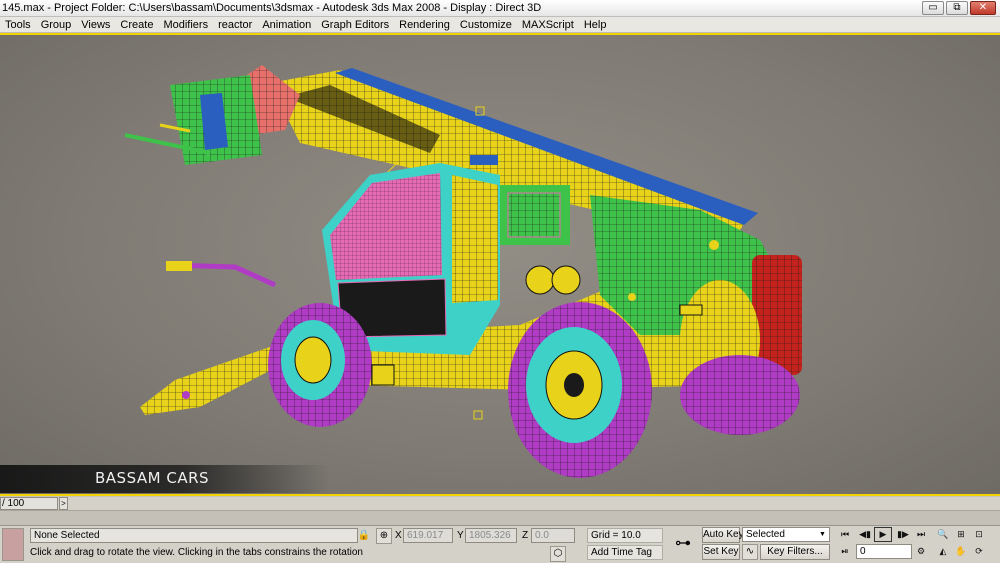  I want to click on menu-help: Help, so click(595, 25).